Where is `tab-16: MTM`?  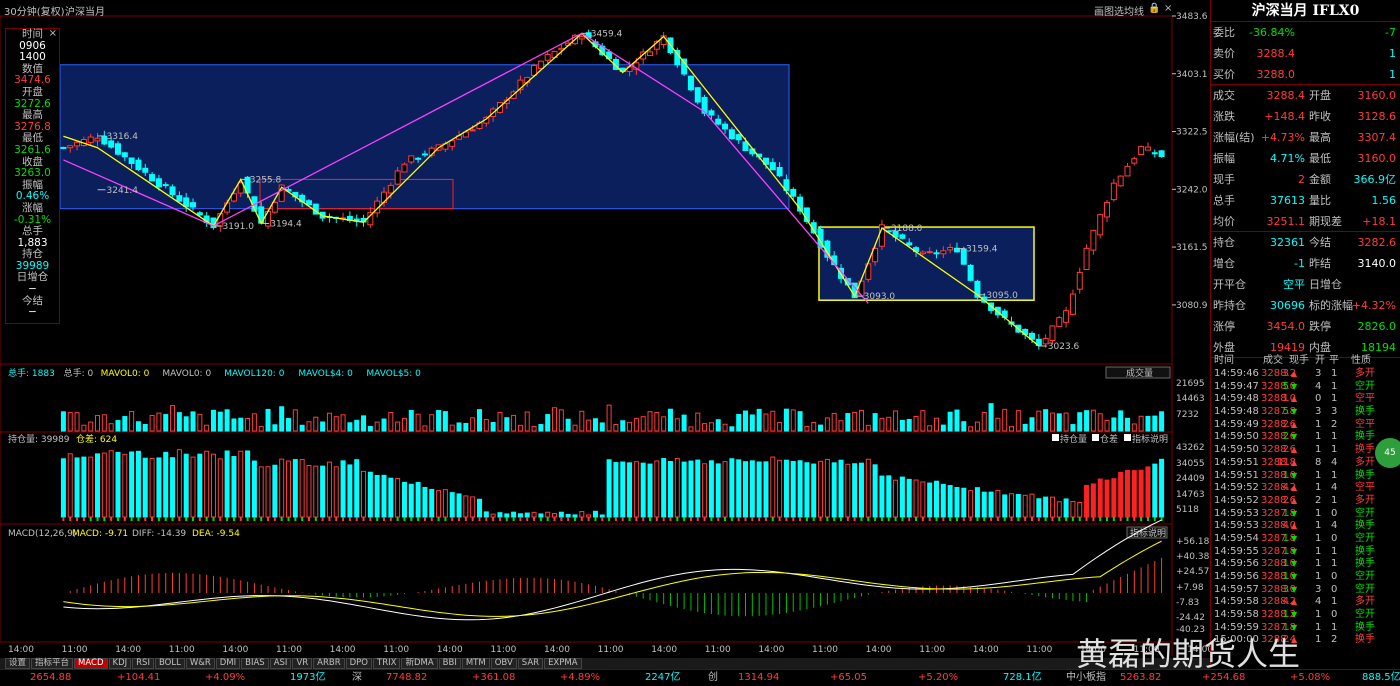 tab-16: MTM is located at coordinates (475, 663).